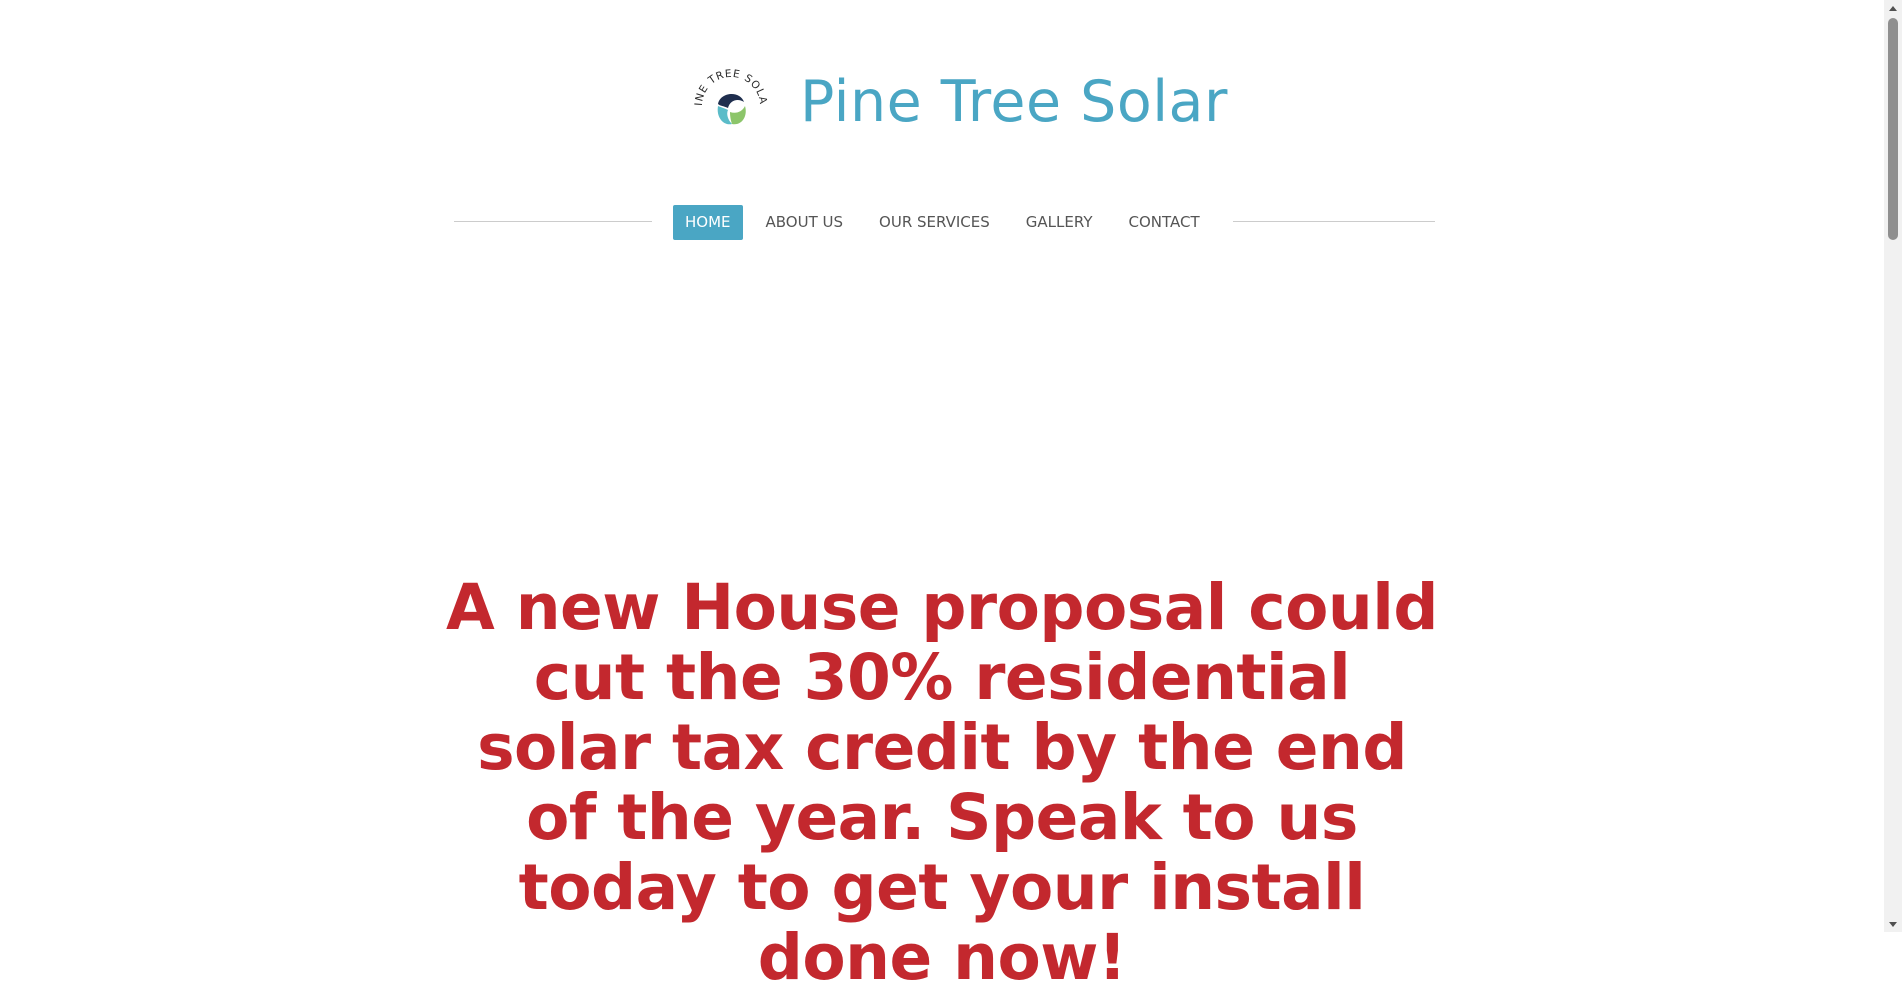  What do you see at coordinates (805, 222) in the screenshot?
I see `nav-item-about-us: ABOUT US` at bounding box center [805, 222].